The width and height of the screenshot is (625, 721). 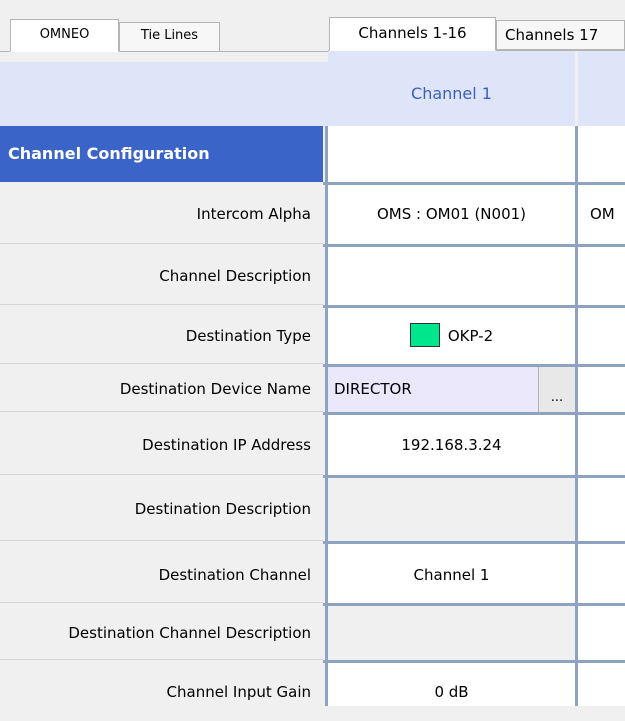 I want to click on cell-destination-type: OKP-2, so click(x=451, y=336).